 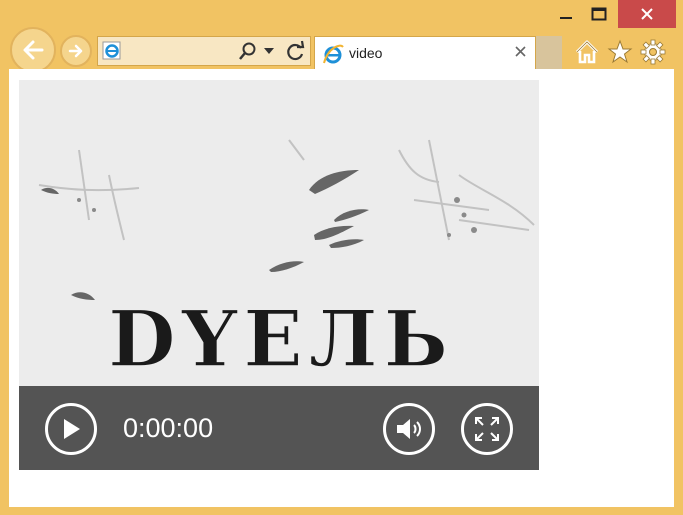 I want to click on maximize-button, so click(x=599, y=14).